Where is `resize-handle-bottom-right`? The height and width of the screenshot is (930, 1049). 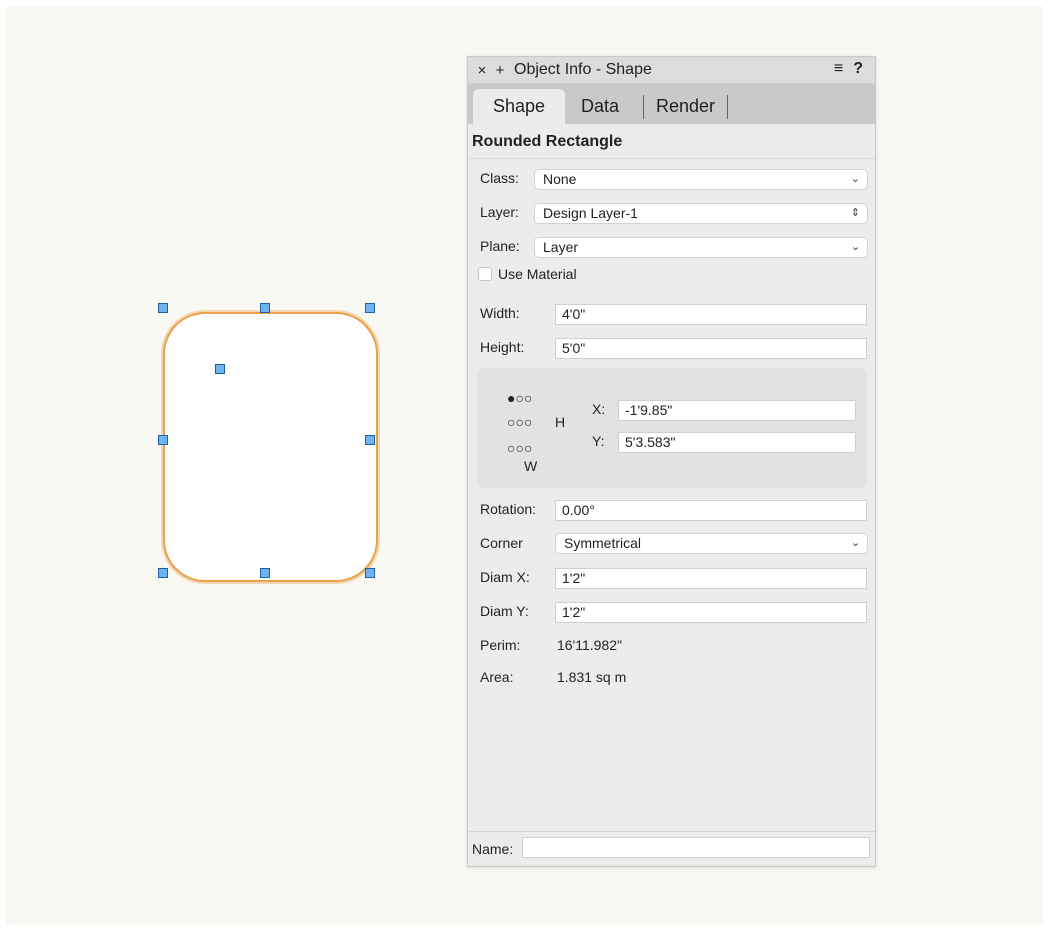
resize-handle-bottom-right is located at coordinates (370, 573).